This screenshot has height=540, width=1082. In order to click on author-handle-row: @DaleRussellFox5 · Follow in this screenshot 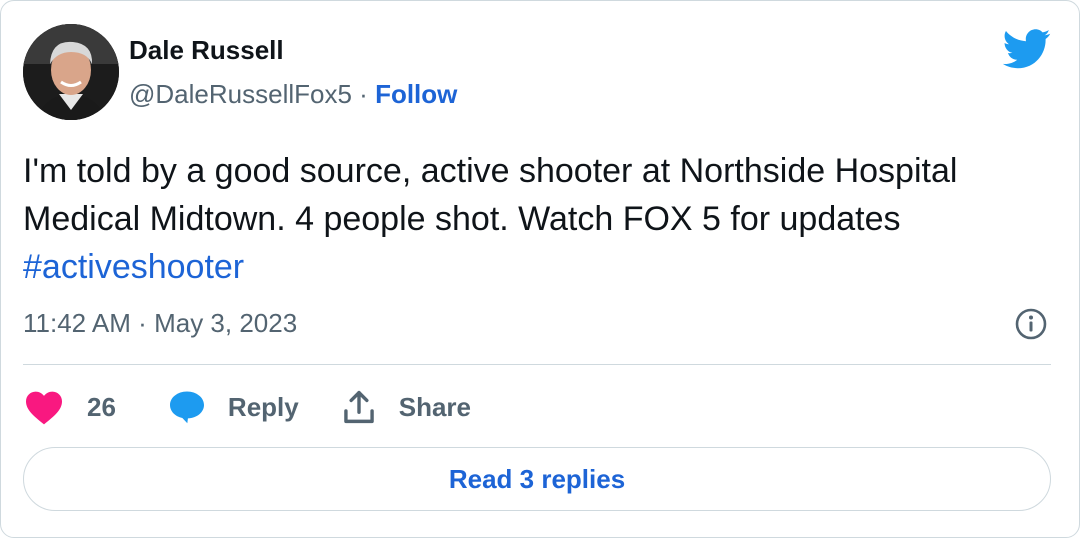, I will do `click(293, 94)`.